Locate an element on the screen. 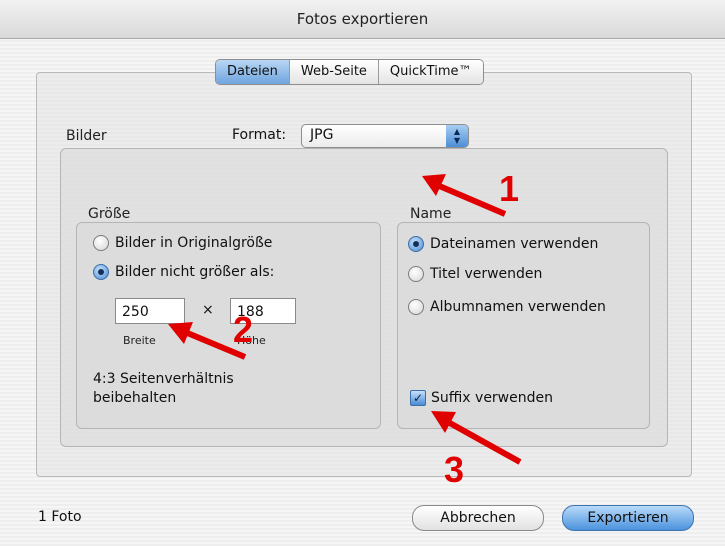 Image resolution: width=725 pixels, height=546 pixels. suffix-checkbox: ✓ Suffix verwenden is located at coordinates (481, 398).